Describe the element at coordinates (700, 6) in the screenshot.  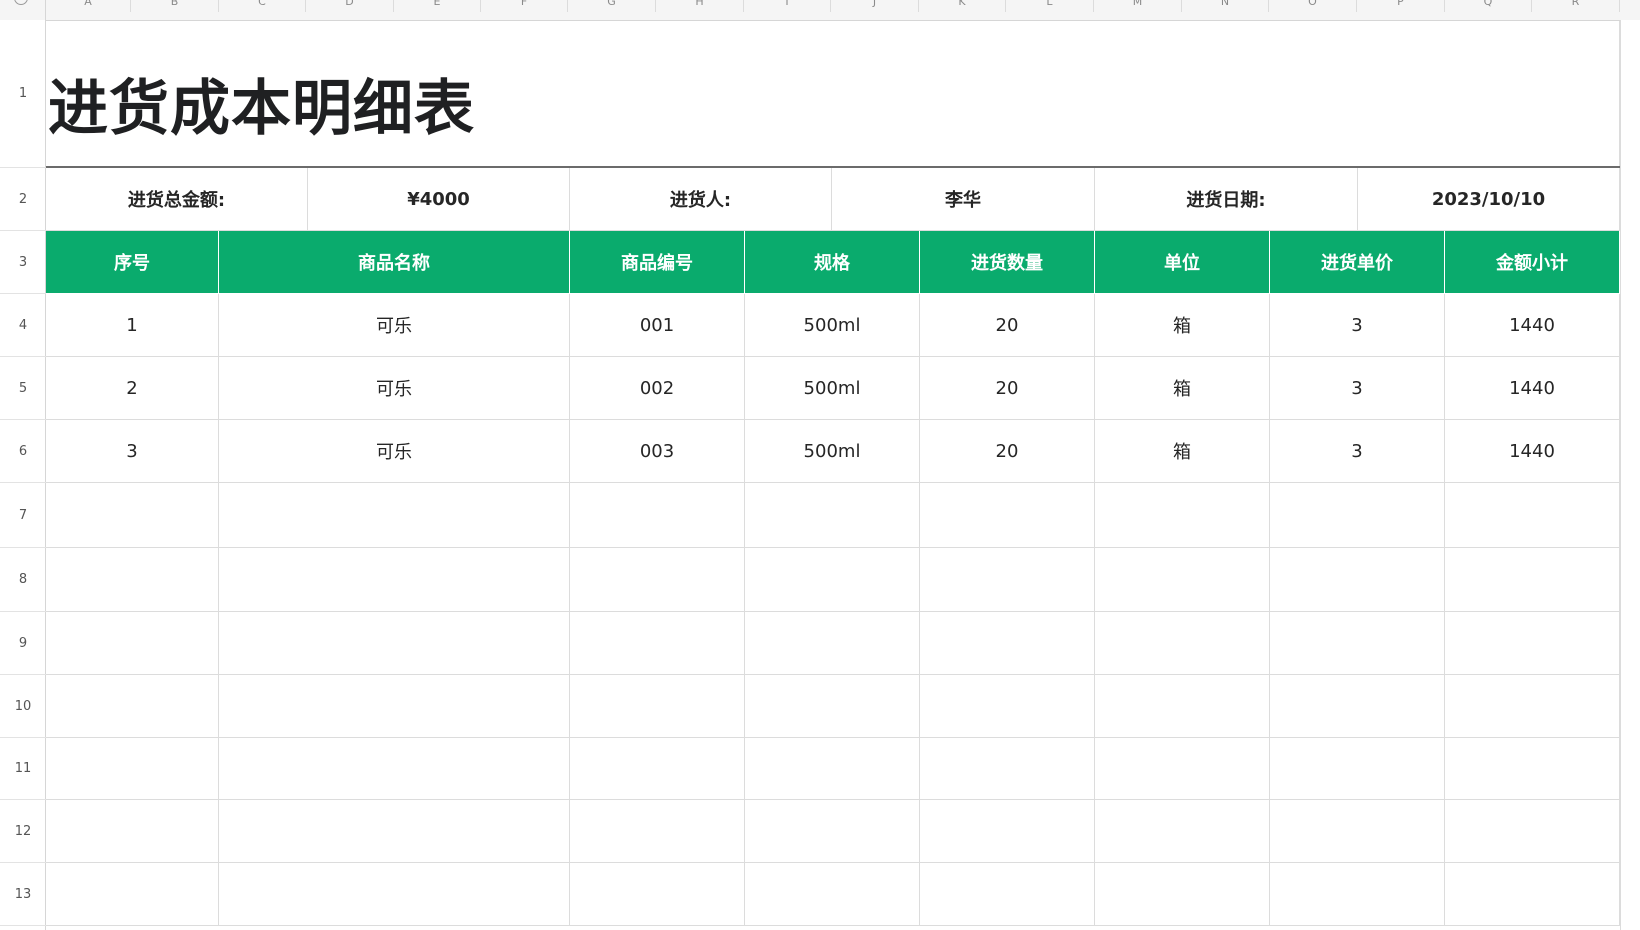
I see `column-letter: H` at that location.